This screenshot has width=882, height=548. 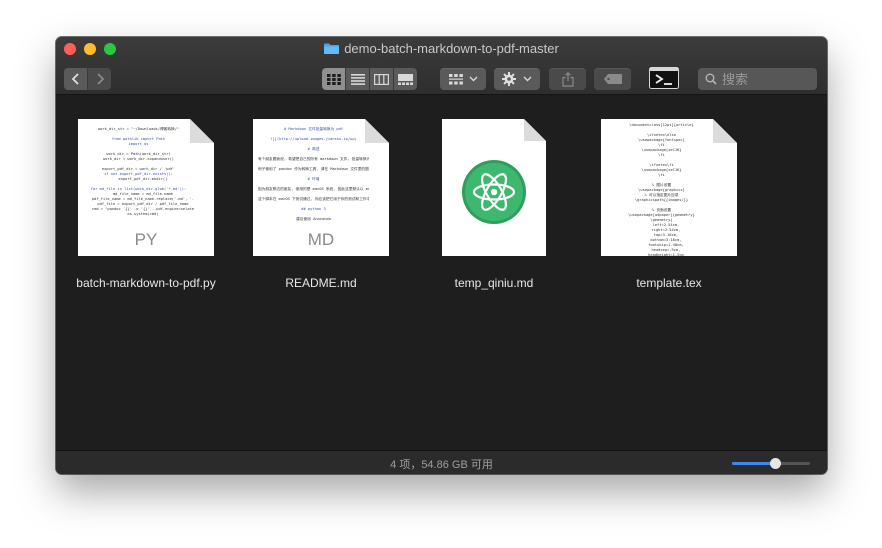 What do you see at coordinates (451, 48) in the screenshot?
I see `window-title-text: demo-batch-markdown-to-pdf-master` at bounding box center [451, 48].